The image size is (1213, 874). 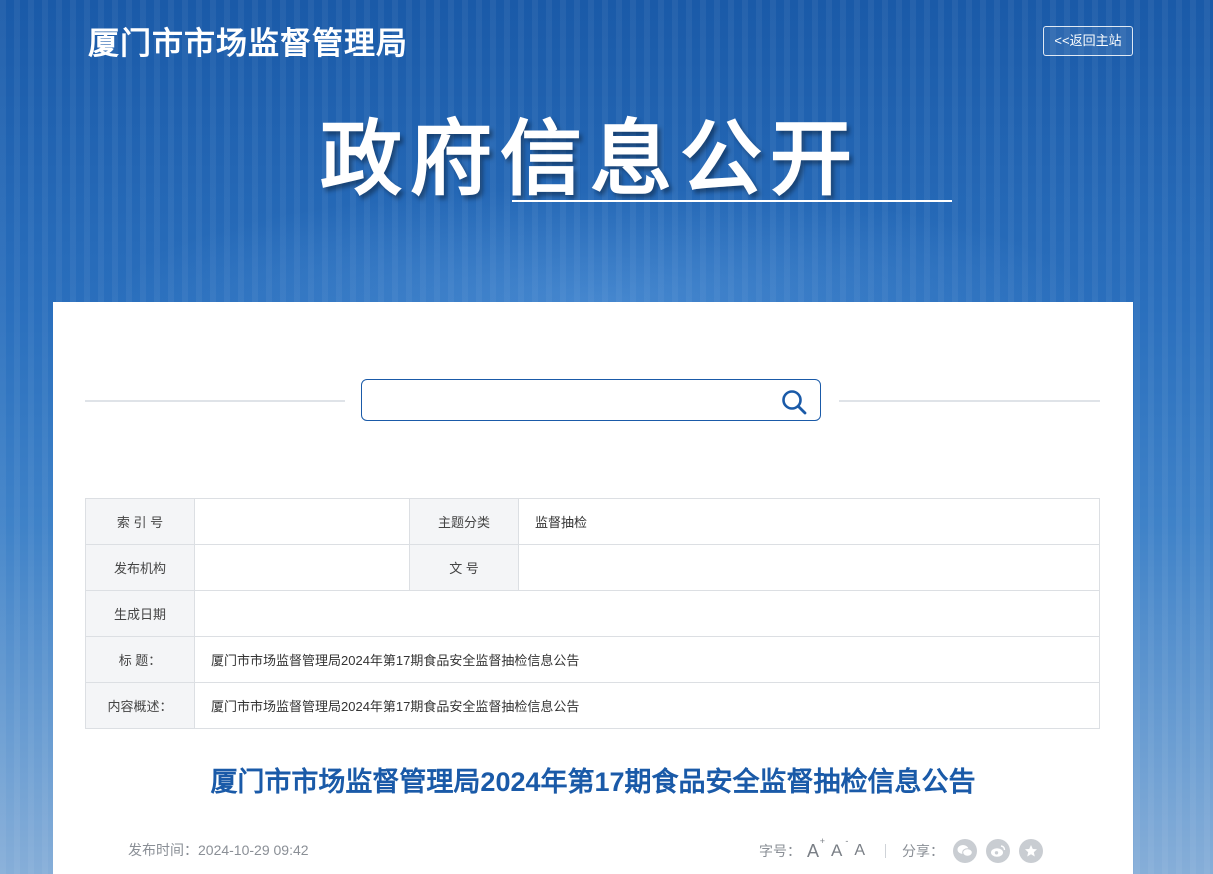 What do you see at coordinates (464, 521) in the screenshot?
I see `topic-label: 主题分类` at bounding box center [464, 521].